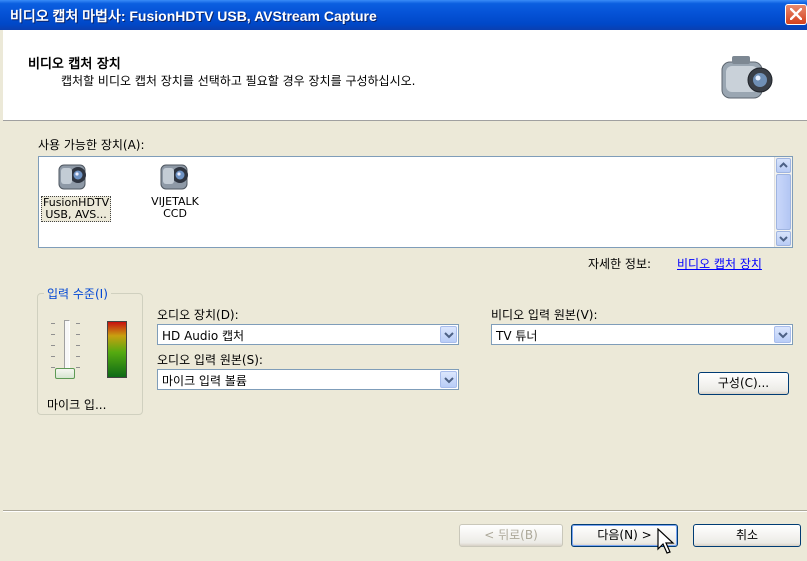  I want to click on close-icon, so click(796, 14).